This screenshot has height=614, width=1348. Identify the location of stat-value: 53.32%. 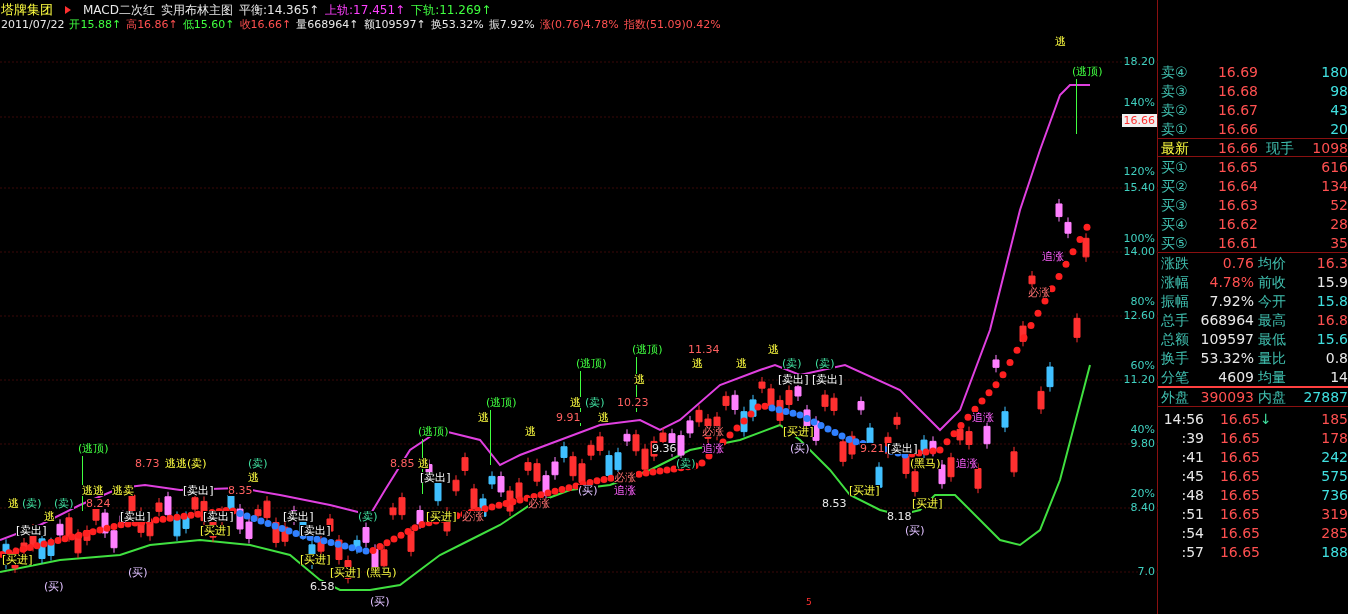
(1226, 357).